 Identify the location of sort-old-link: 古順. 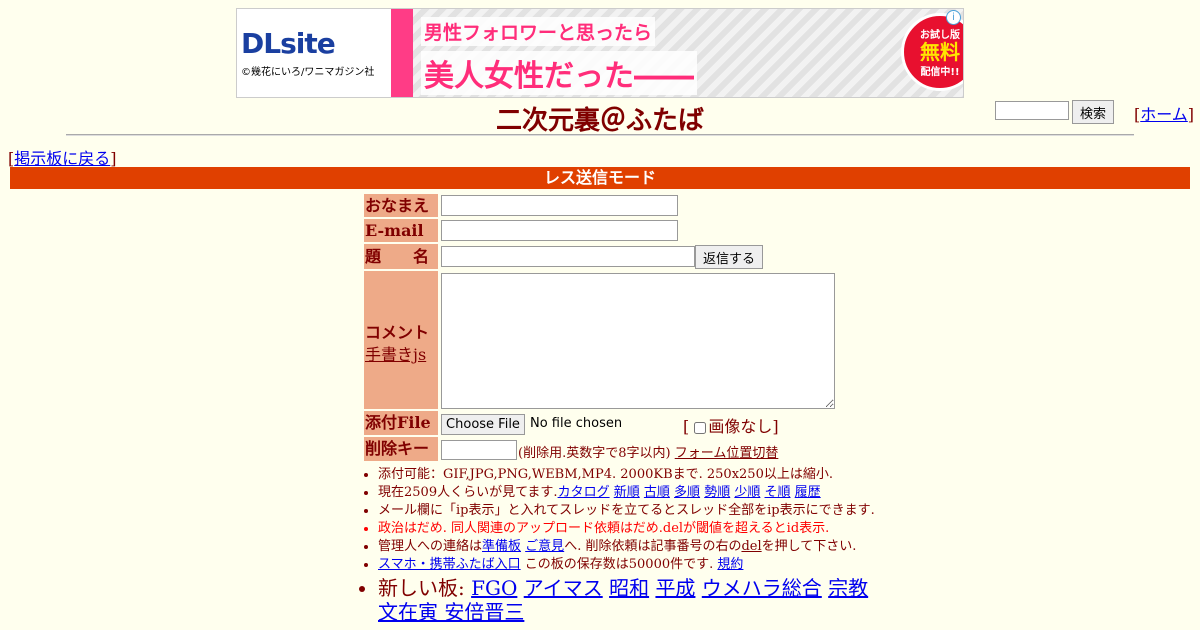
(657, 492).